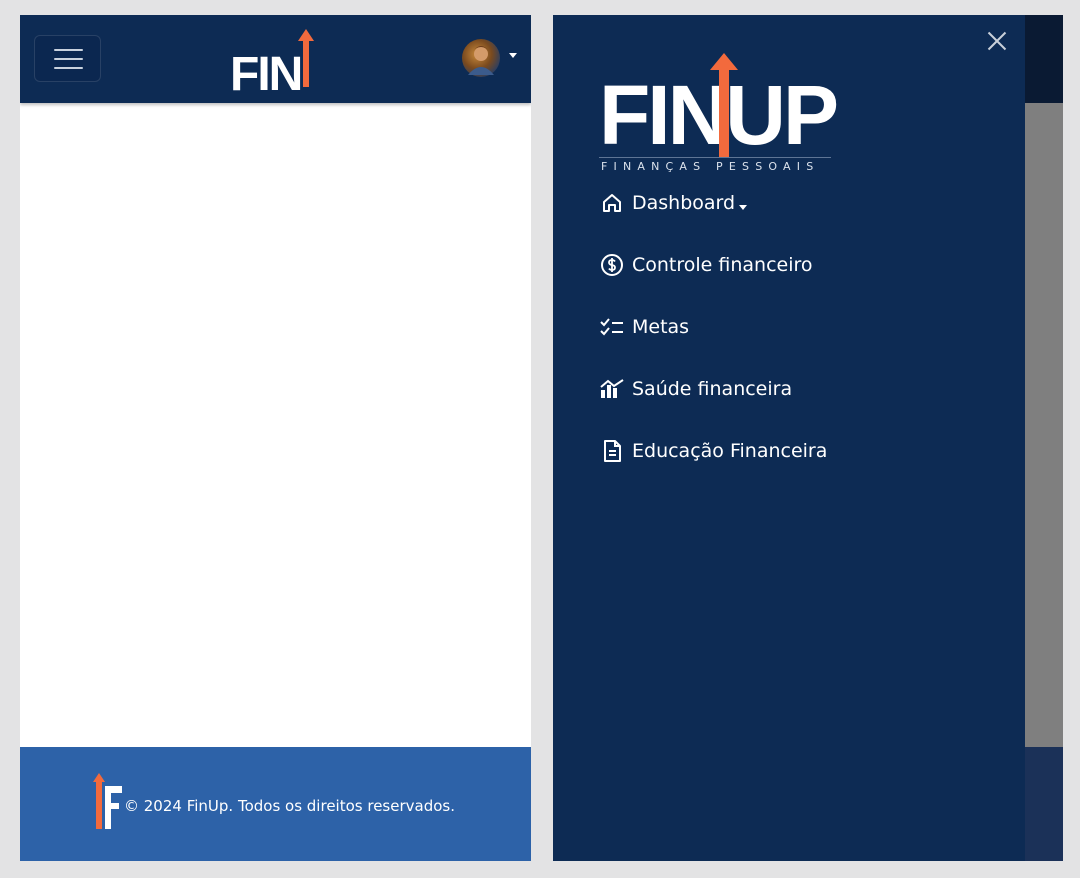 The height and width of the screenshot is (878, 1080). I want to click on nav-label: Controle financeiro, so click(722, 265).